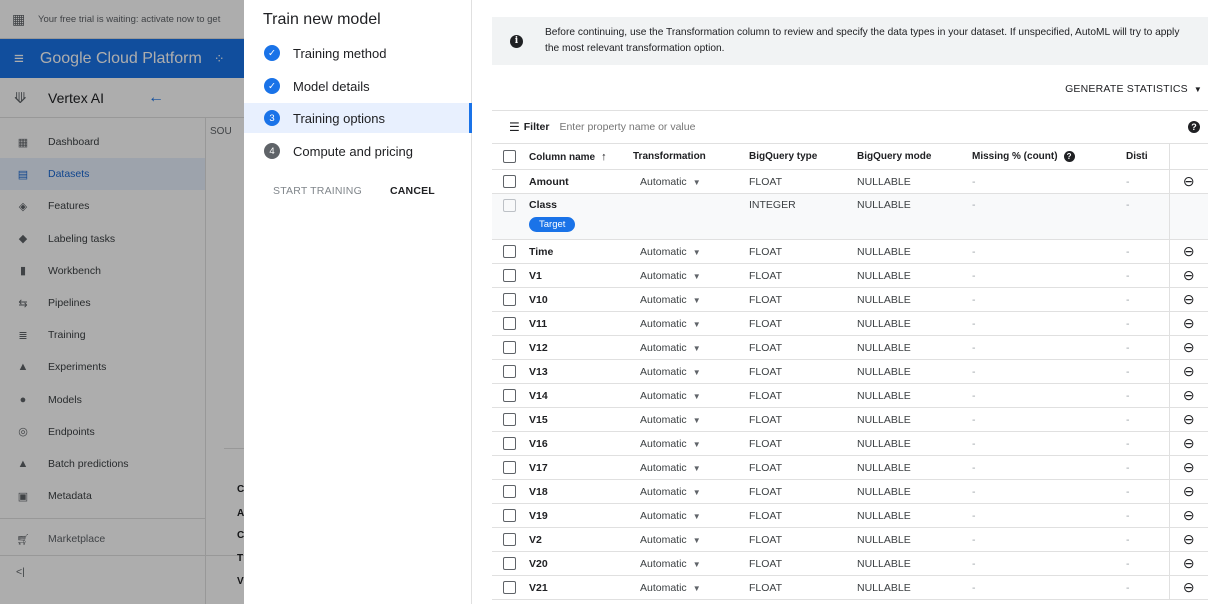  I want to click on column-name: V14, so click(538, 395).